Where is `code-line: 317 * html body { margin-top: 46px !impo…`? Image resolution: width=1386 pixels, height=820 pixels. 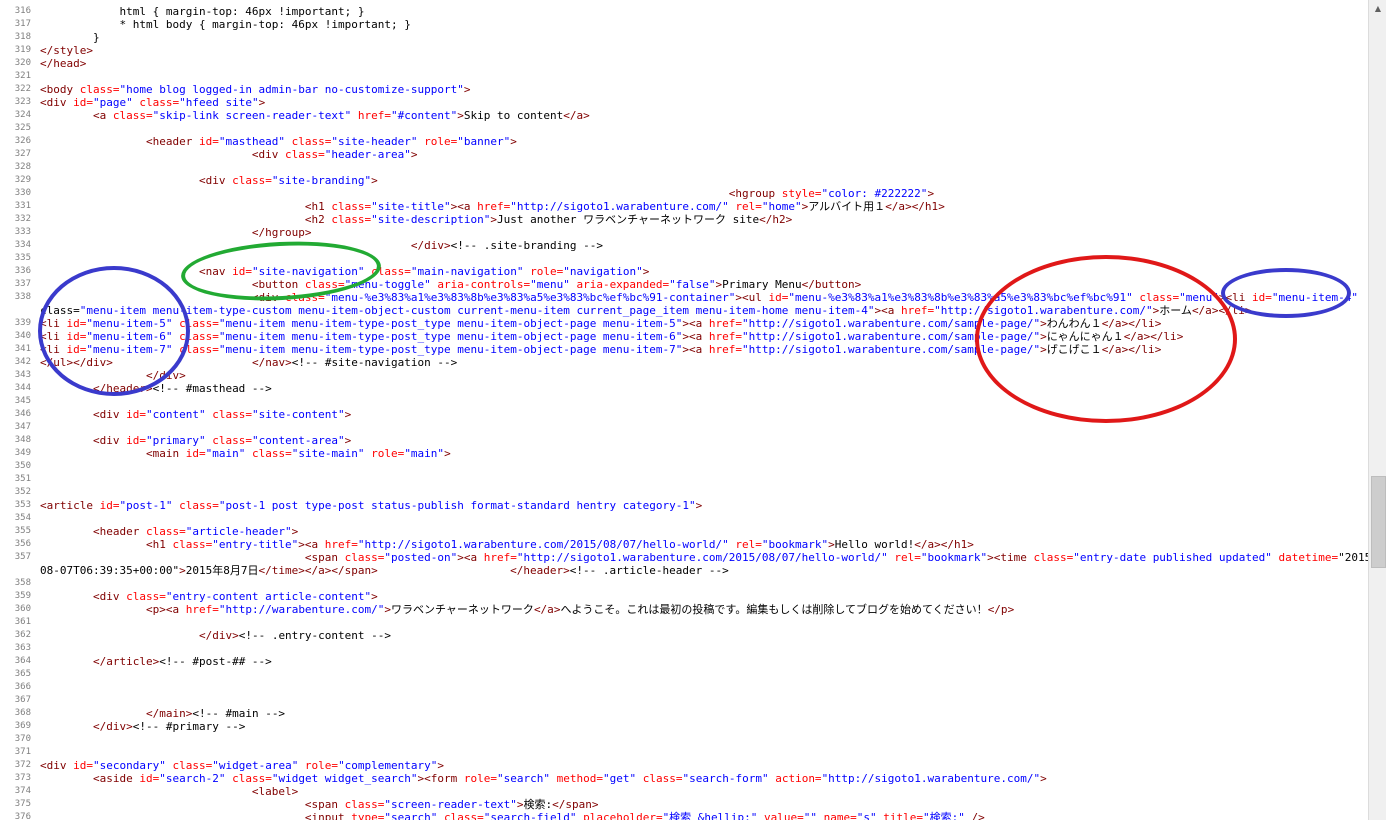 code-line: 317 * html body { margin-top: 46px !impo… is located at coordinates (684, 24).